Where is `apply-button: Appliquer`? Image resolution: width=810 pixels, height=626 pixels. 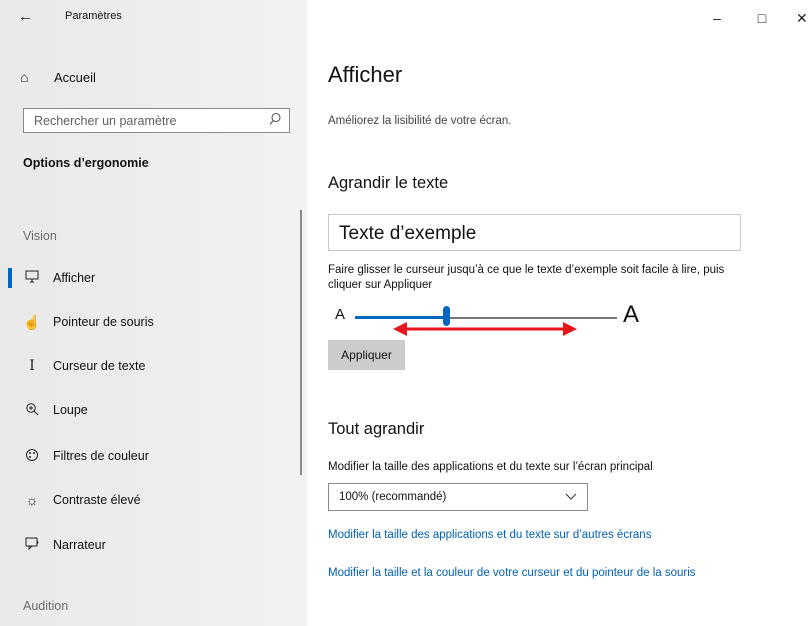 apply-button: Appliquer is located at coordinates (366, 355).